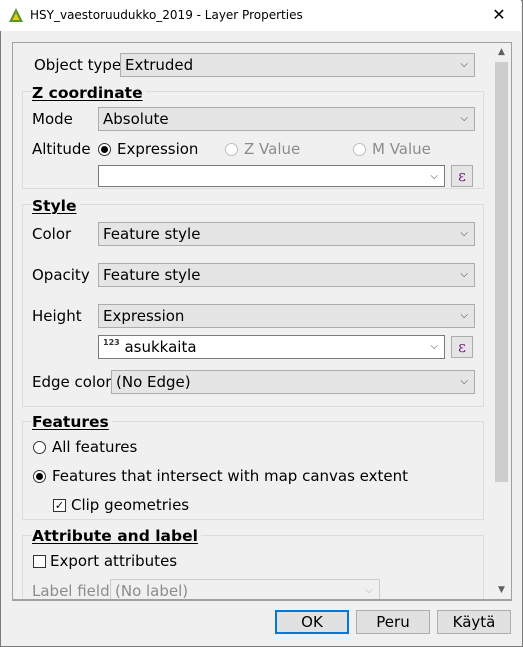 The image size is (523, 647). I want to click on edge-color-combo: (No Edge) ⌵, so click(293, 382).